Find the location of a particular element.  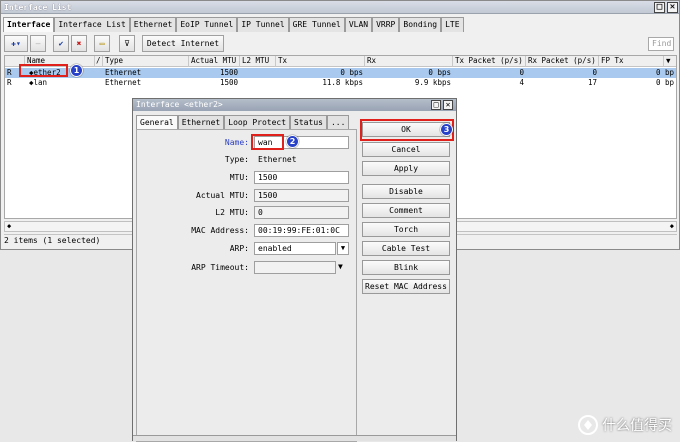

toolbar: ✚▾ — ✔ ✖ ▭ ⊽ Detect Internet Find is located at coordinates (341, 44).